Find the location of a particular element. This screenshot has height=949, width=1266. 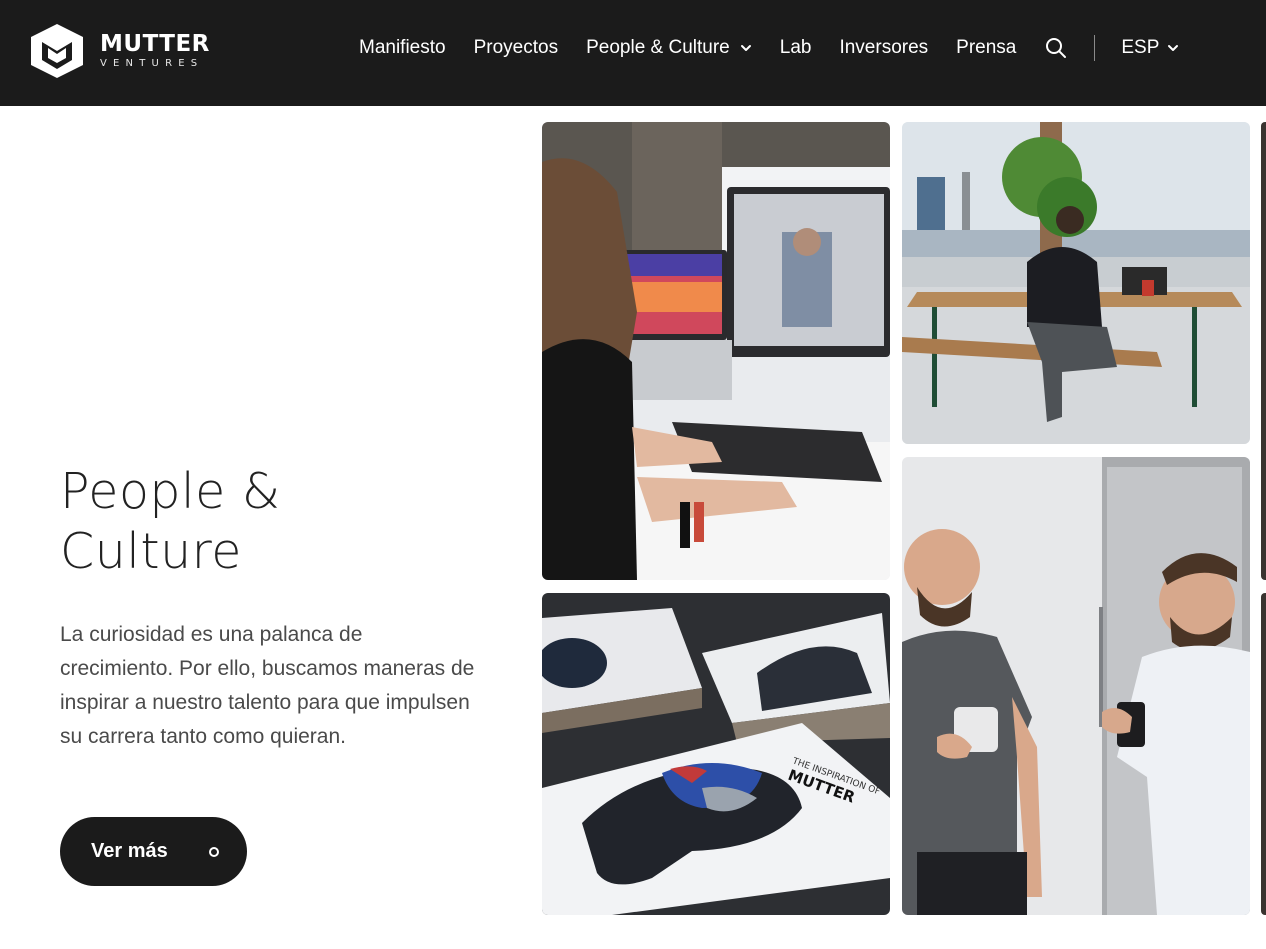

photo-terrace-worker-image is located at coordinates (1076, 283).